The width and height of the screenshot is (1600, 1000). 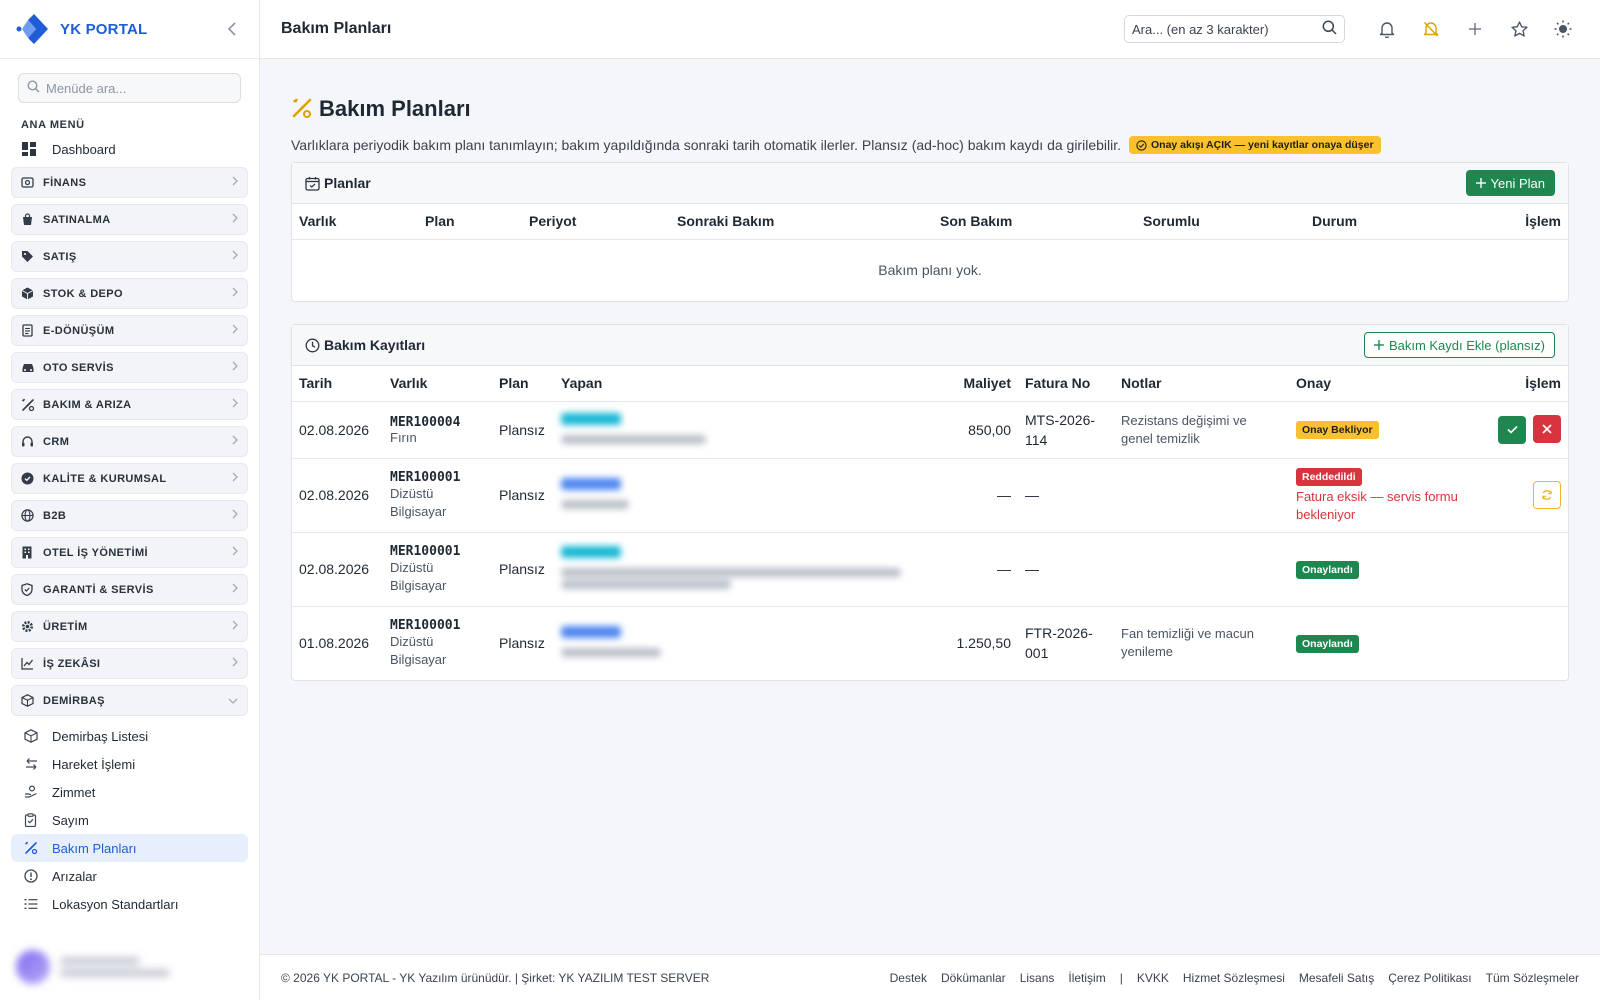 What do you see at coordinates (1547, 495) in the screenshot?
I see `resubmit-button` at bounding box center [1547, 495].